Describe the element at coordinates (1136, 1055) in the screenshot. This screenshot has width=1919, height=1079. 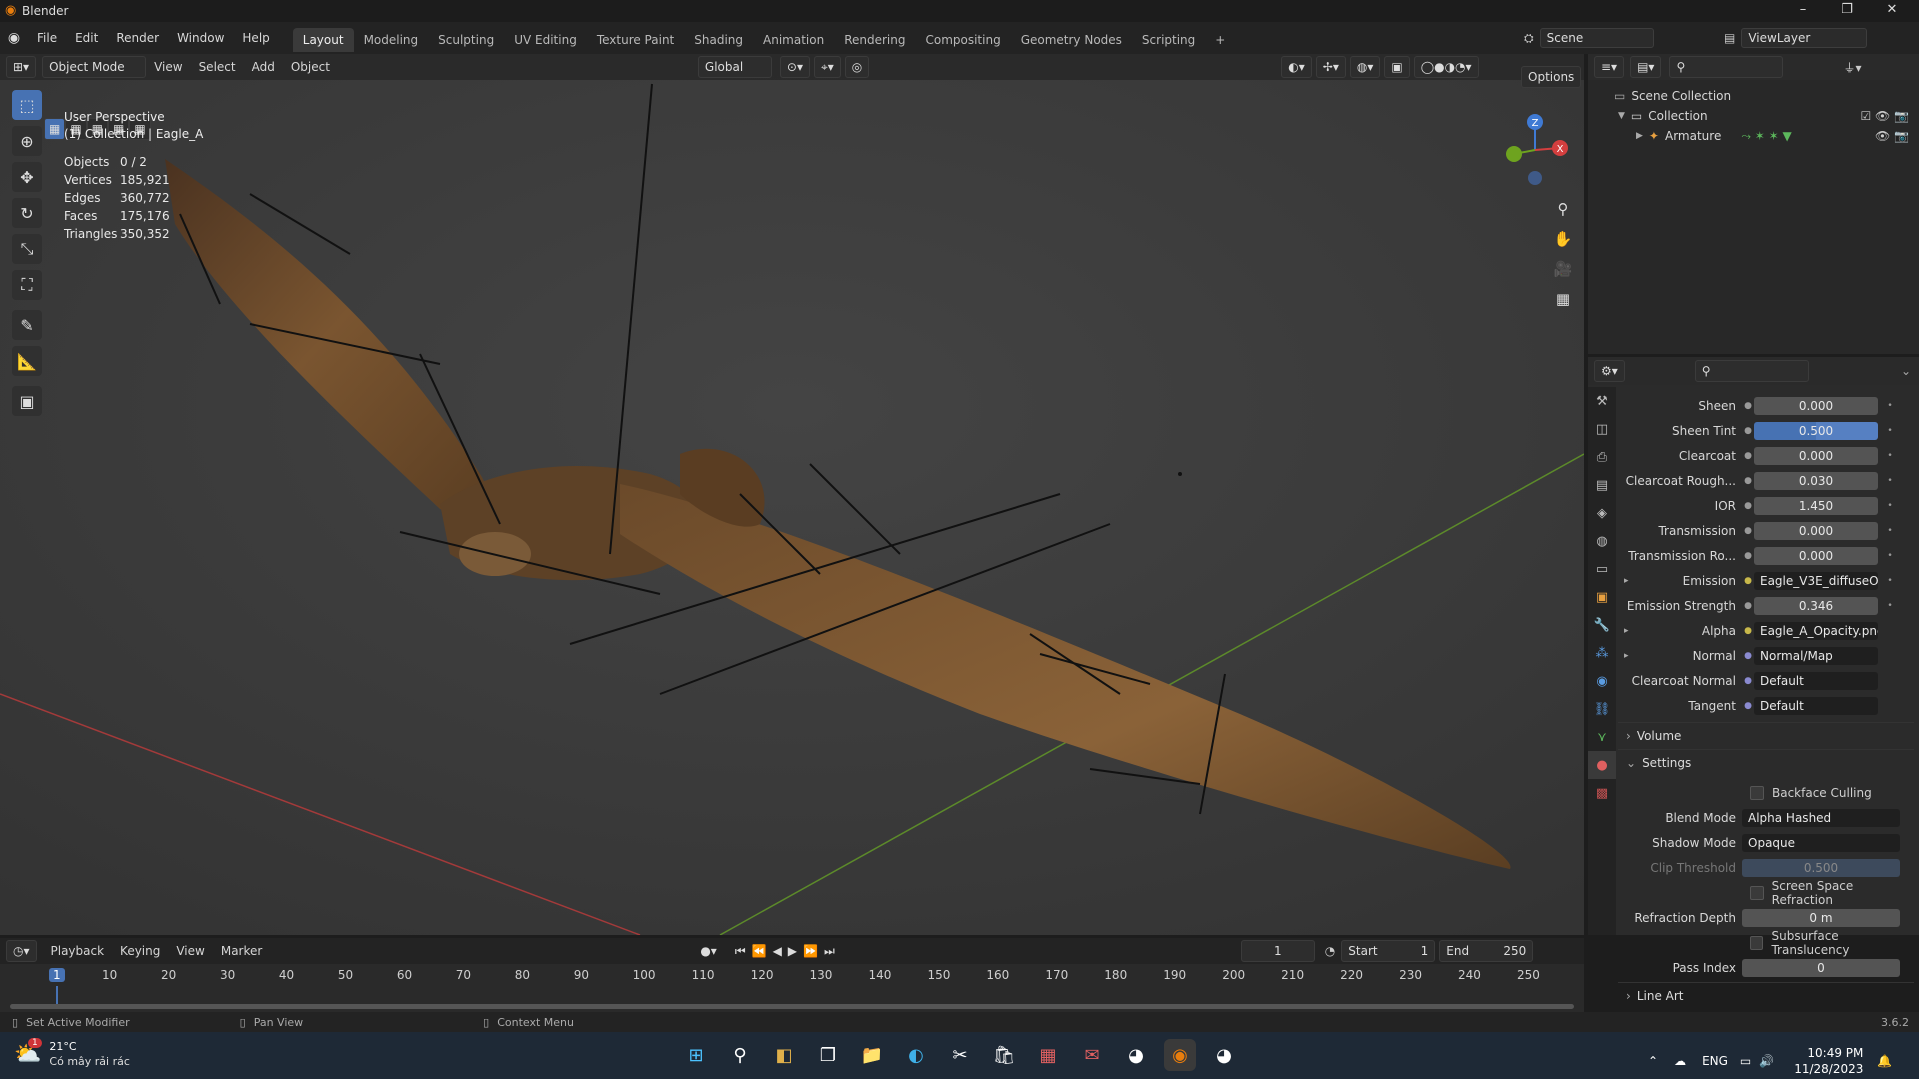
I see `chrome-icon: ◕` at that location.